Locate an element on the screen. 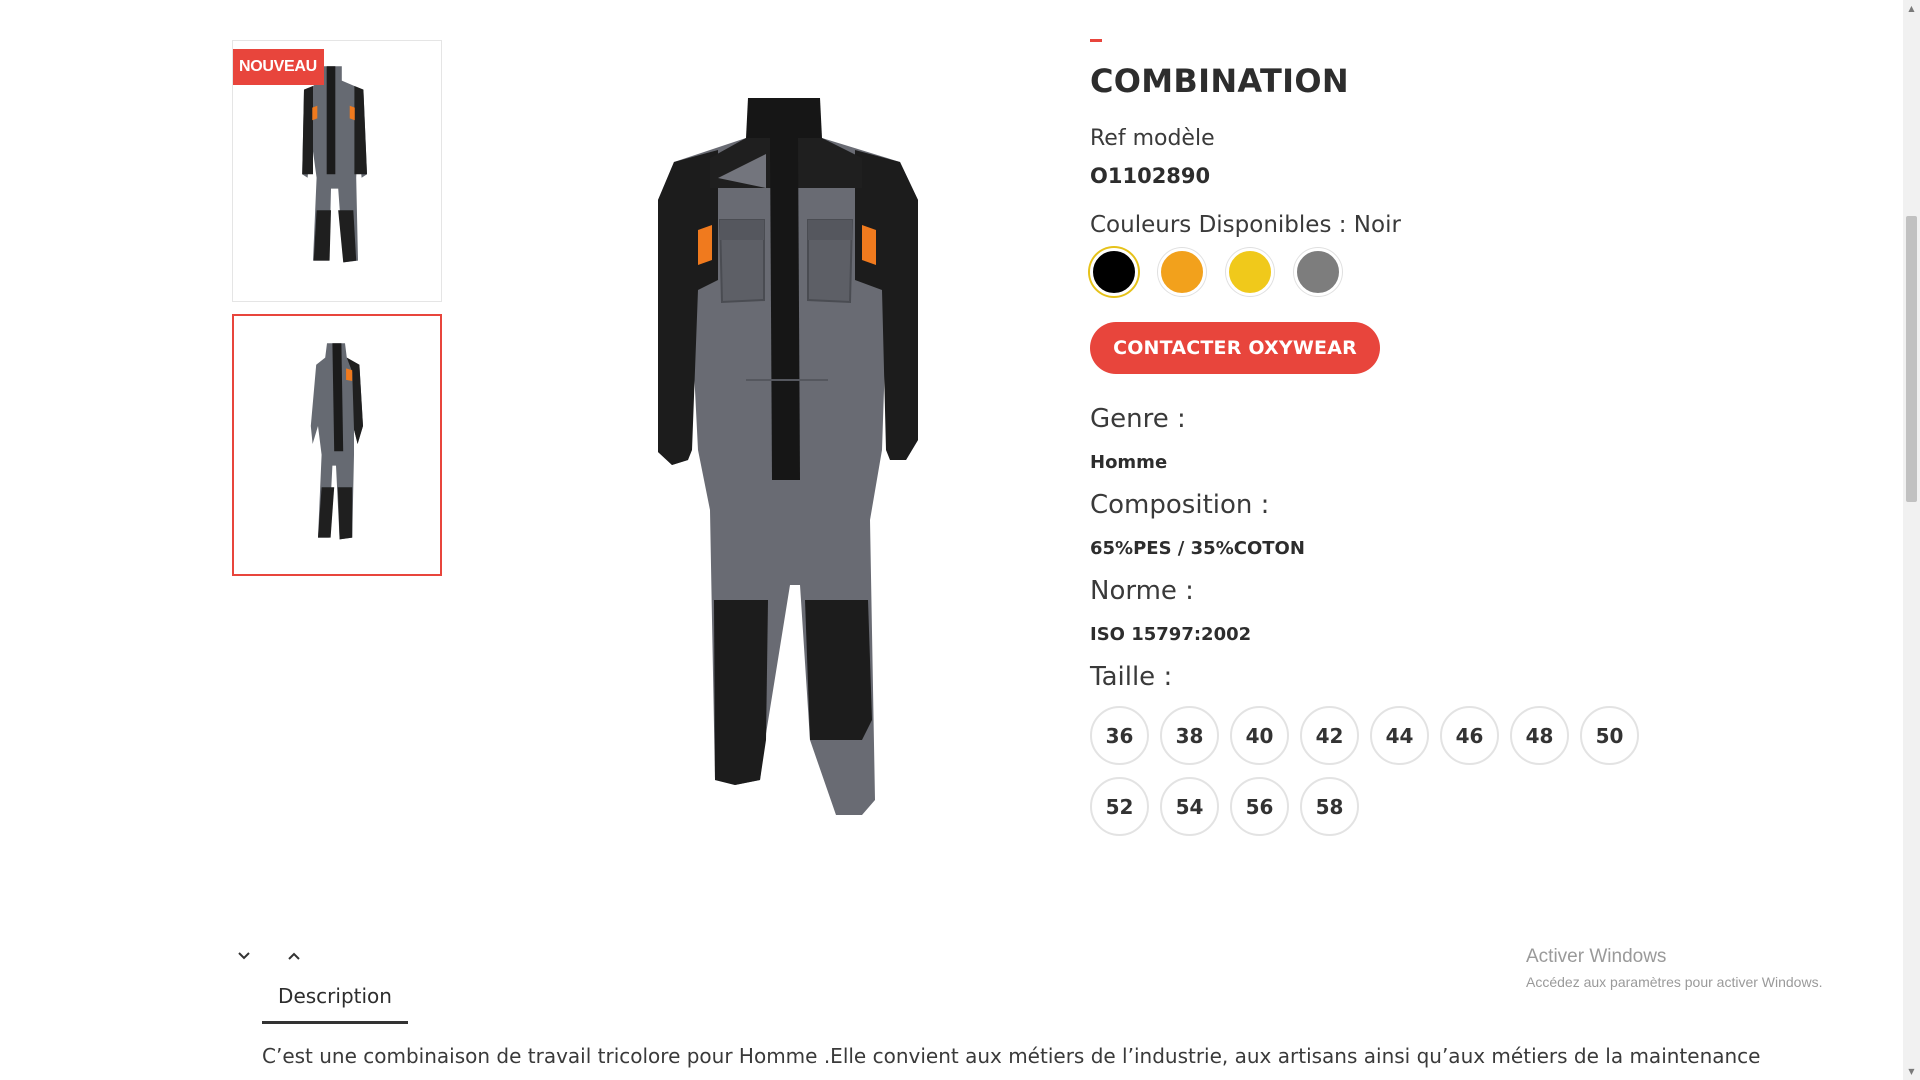 The height and width of the screenshot is (1080, 1920). size-option: 40 is located at coordinates (1259, 735).